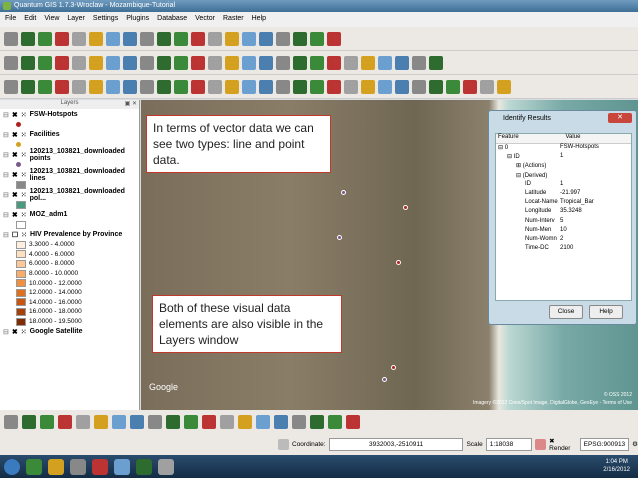 Image resolution: width=638 pixels, height=478 pixels. Describe the element at coordinates (69, 155) in the screenshot. I see `layer-item: ⊟ ✖ ⁙ 120213_103821_downloaded points` at that location.